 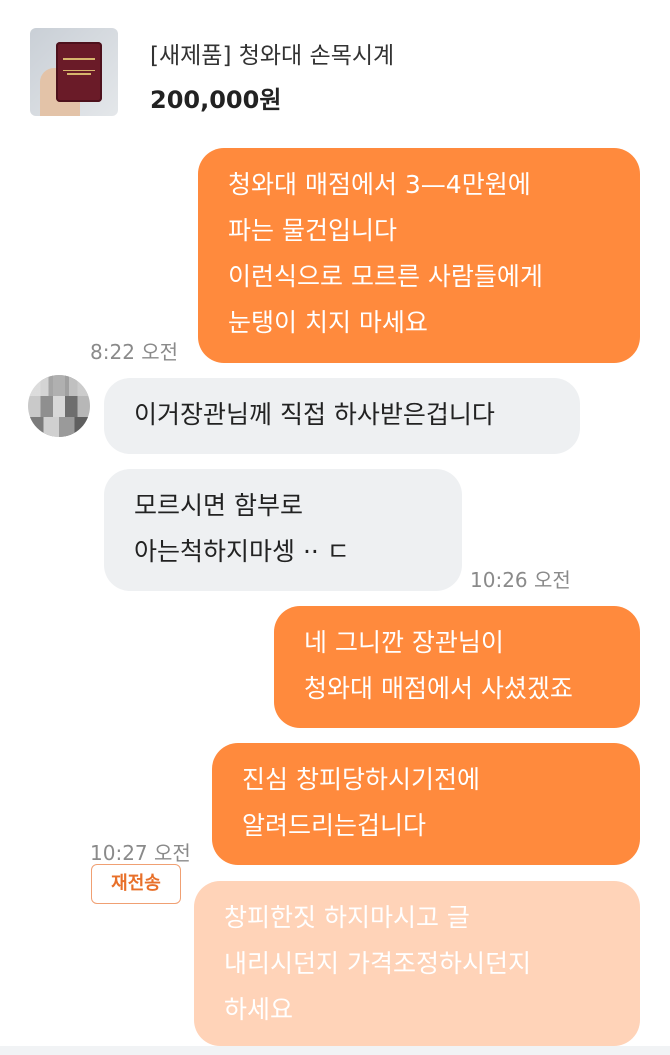 I want to click on their-message-bubble: 모르시면 함부로 아는척하지마셍 ·· ㄷ, so click(x=283, y=530).